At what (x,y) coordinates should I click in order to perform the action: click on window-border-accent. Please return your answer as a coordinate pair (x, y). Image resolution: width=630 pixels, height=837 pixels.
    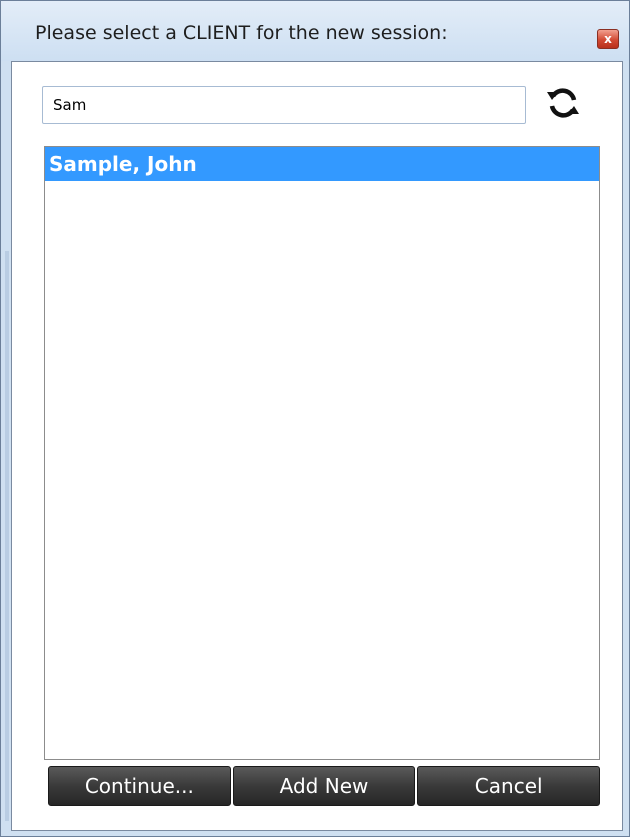
    Looking at the image, I should click on (7, 536).